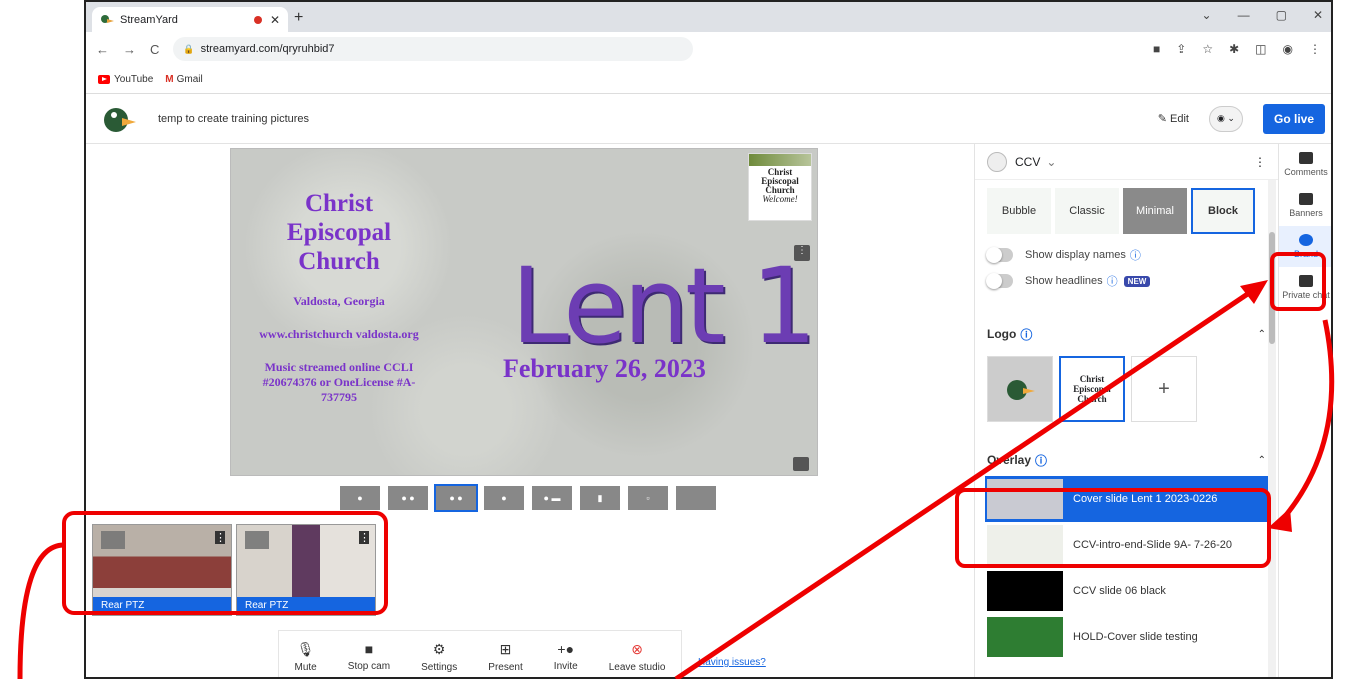 Image resolution: width=1351 pixels, height=679 pixels. I want to click on new-tab-button: +, so click(298, 18).